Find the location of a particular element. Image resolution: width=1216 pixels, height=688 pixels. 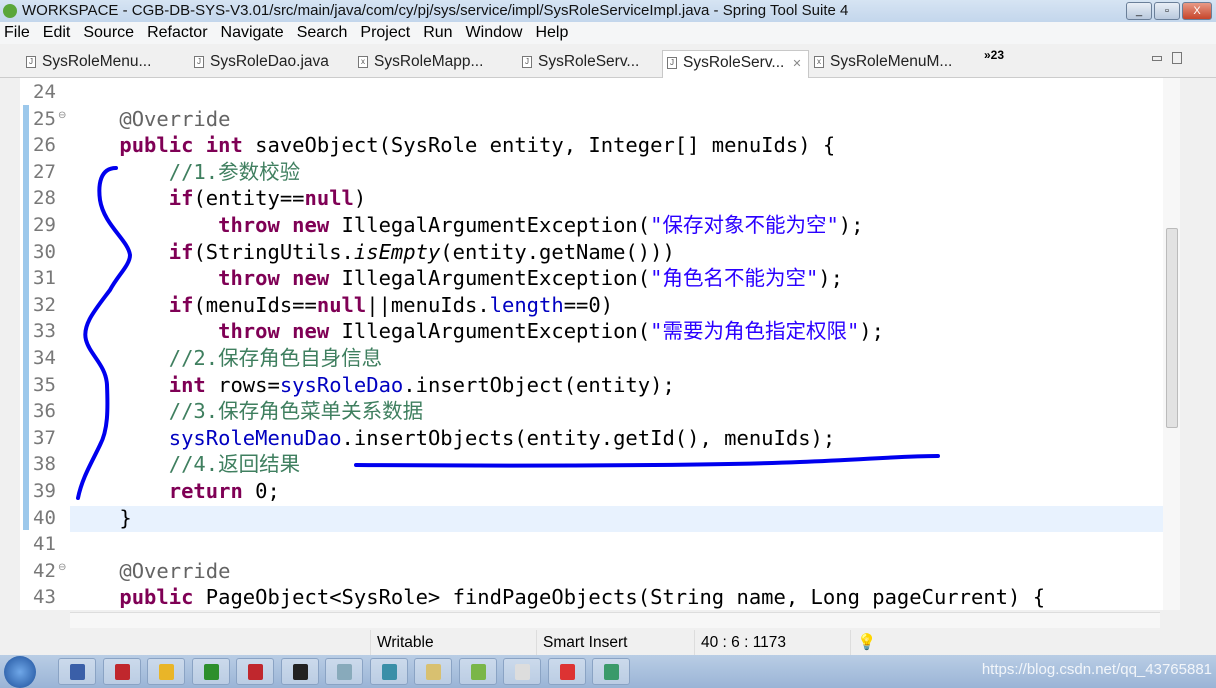

code-token: rows= is located at coordinates (242, 384).